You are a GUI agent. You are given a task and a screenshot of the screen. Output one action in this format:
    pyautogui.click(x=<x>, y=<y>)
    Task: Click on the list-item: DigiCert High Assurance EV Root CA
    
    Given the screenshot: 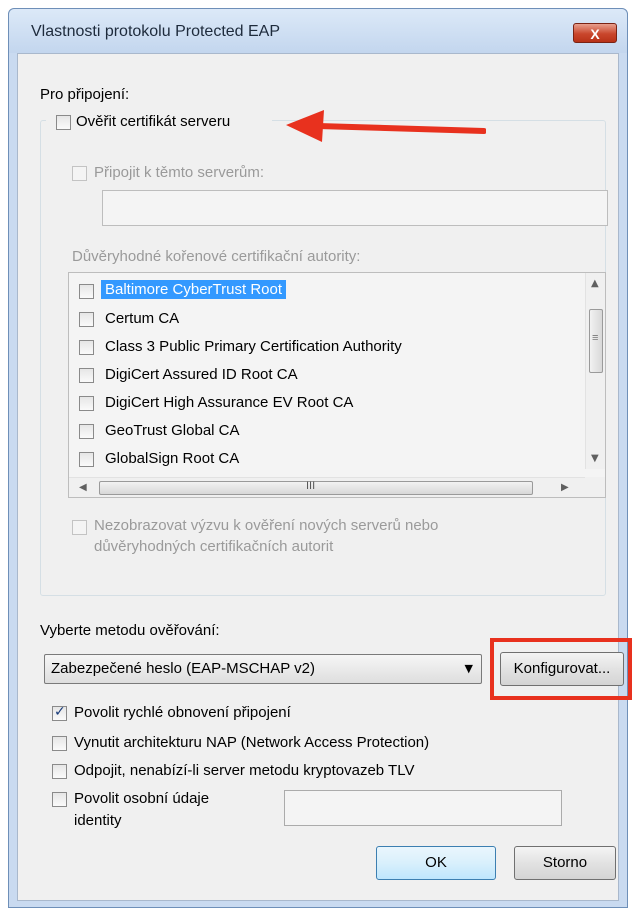 What is the action you would take?
    pyautogui.click(x=319, y=403)
    